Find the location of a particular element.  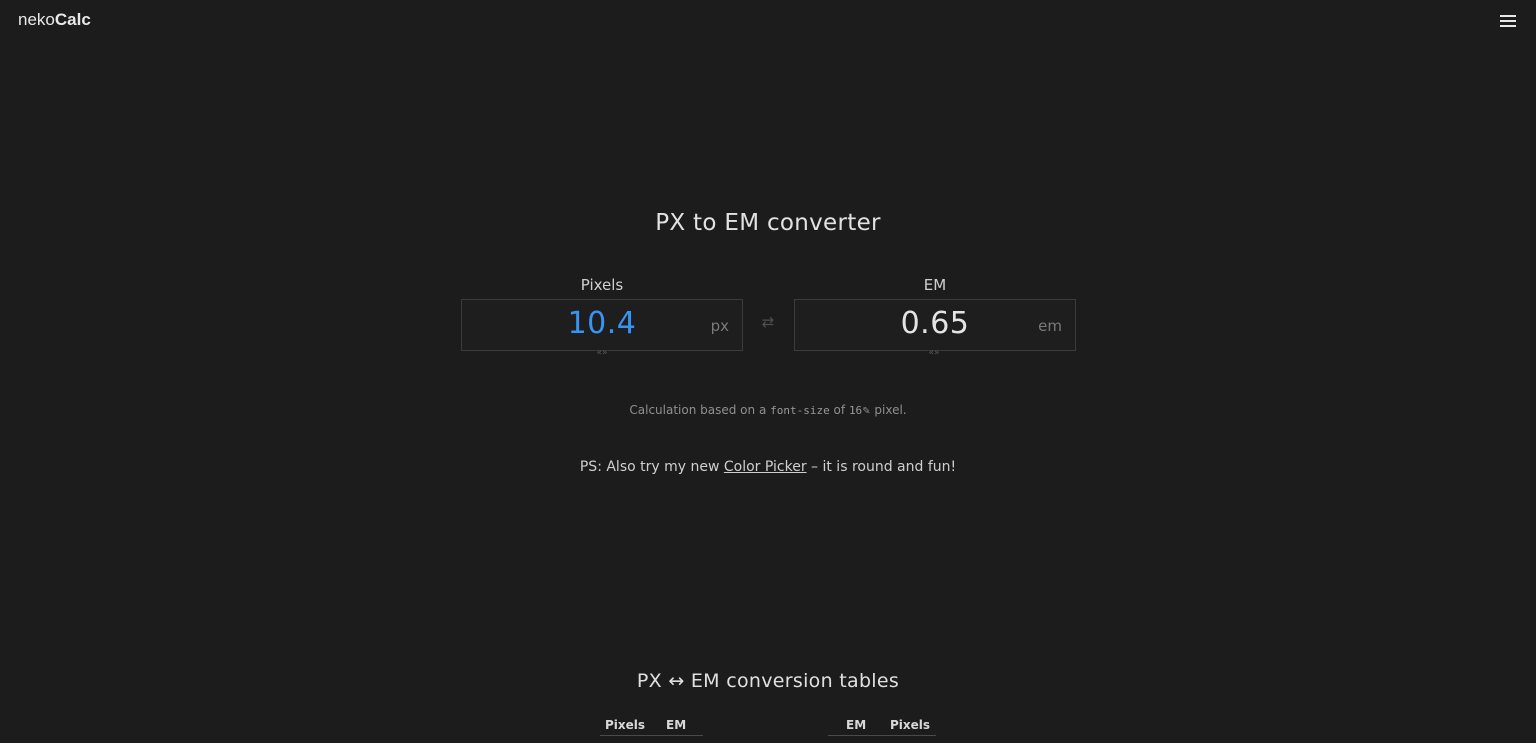

note-suffix: pixel. is located at coordinates (888, 410).